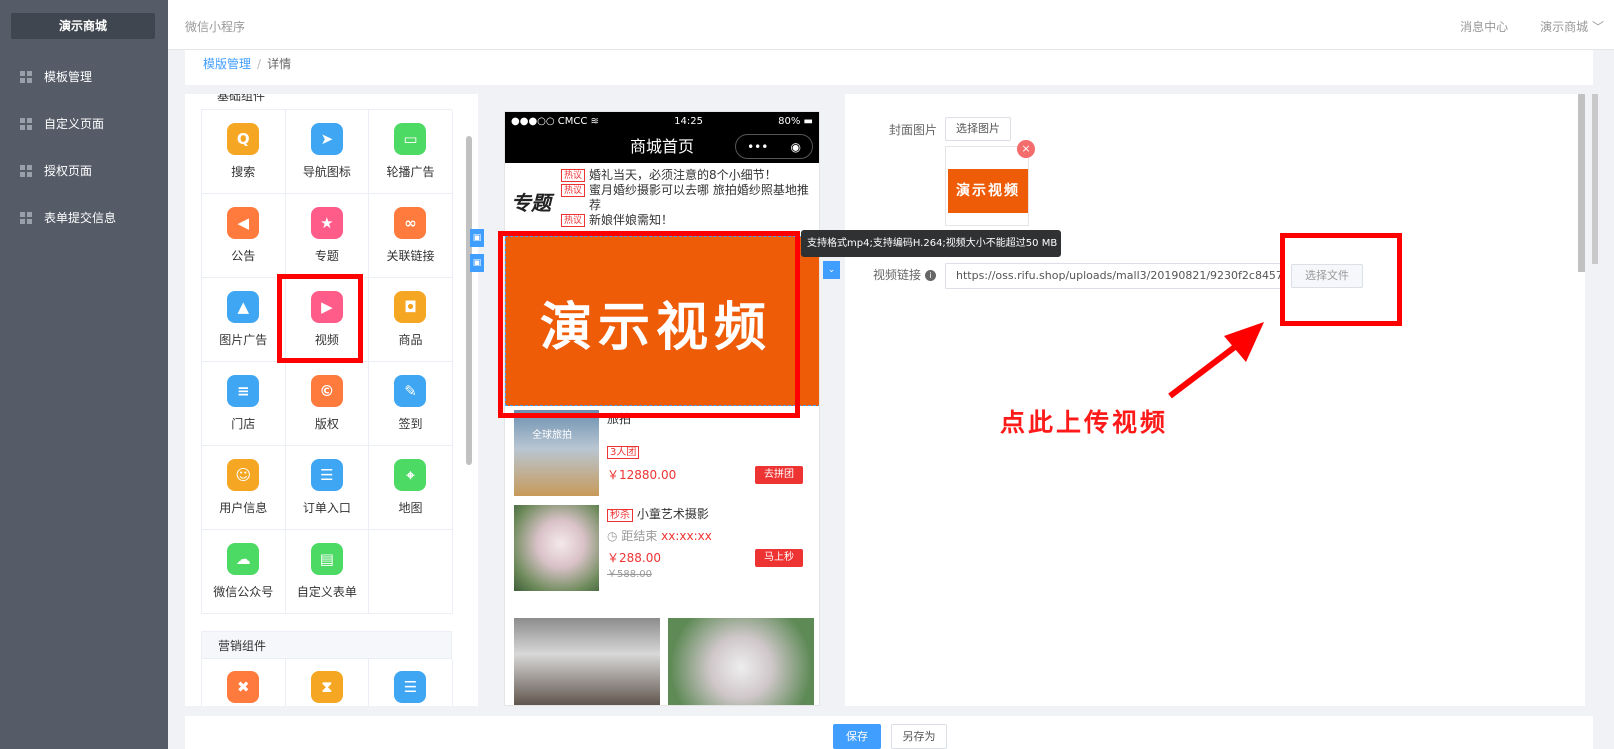  Describe the element at coordinates (774, 146) in the screenshot. I see `mini-program-capsule: ••• ◉` at that location.